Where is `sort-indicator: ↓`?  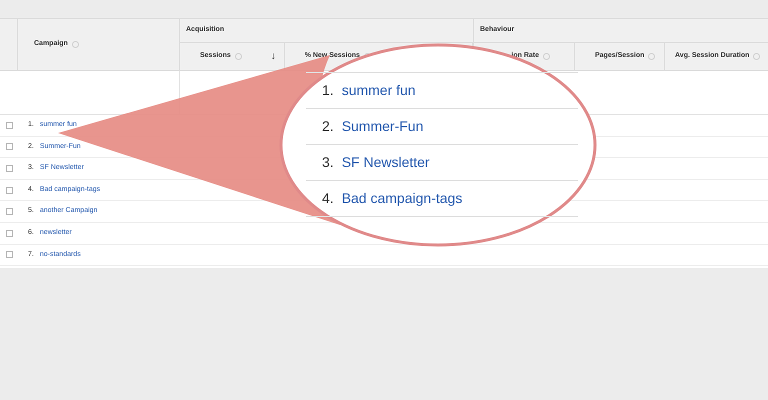 sort-indicator: ↓ is located at coordinates (273, 57).